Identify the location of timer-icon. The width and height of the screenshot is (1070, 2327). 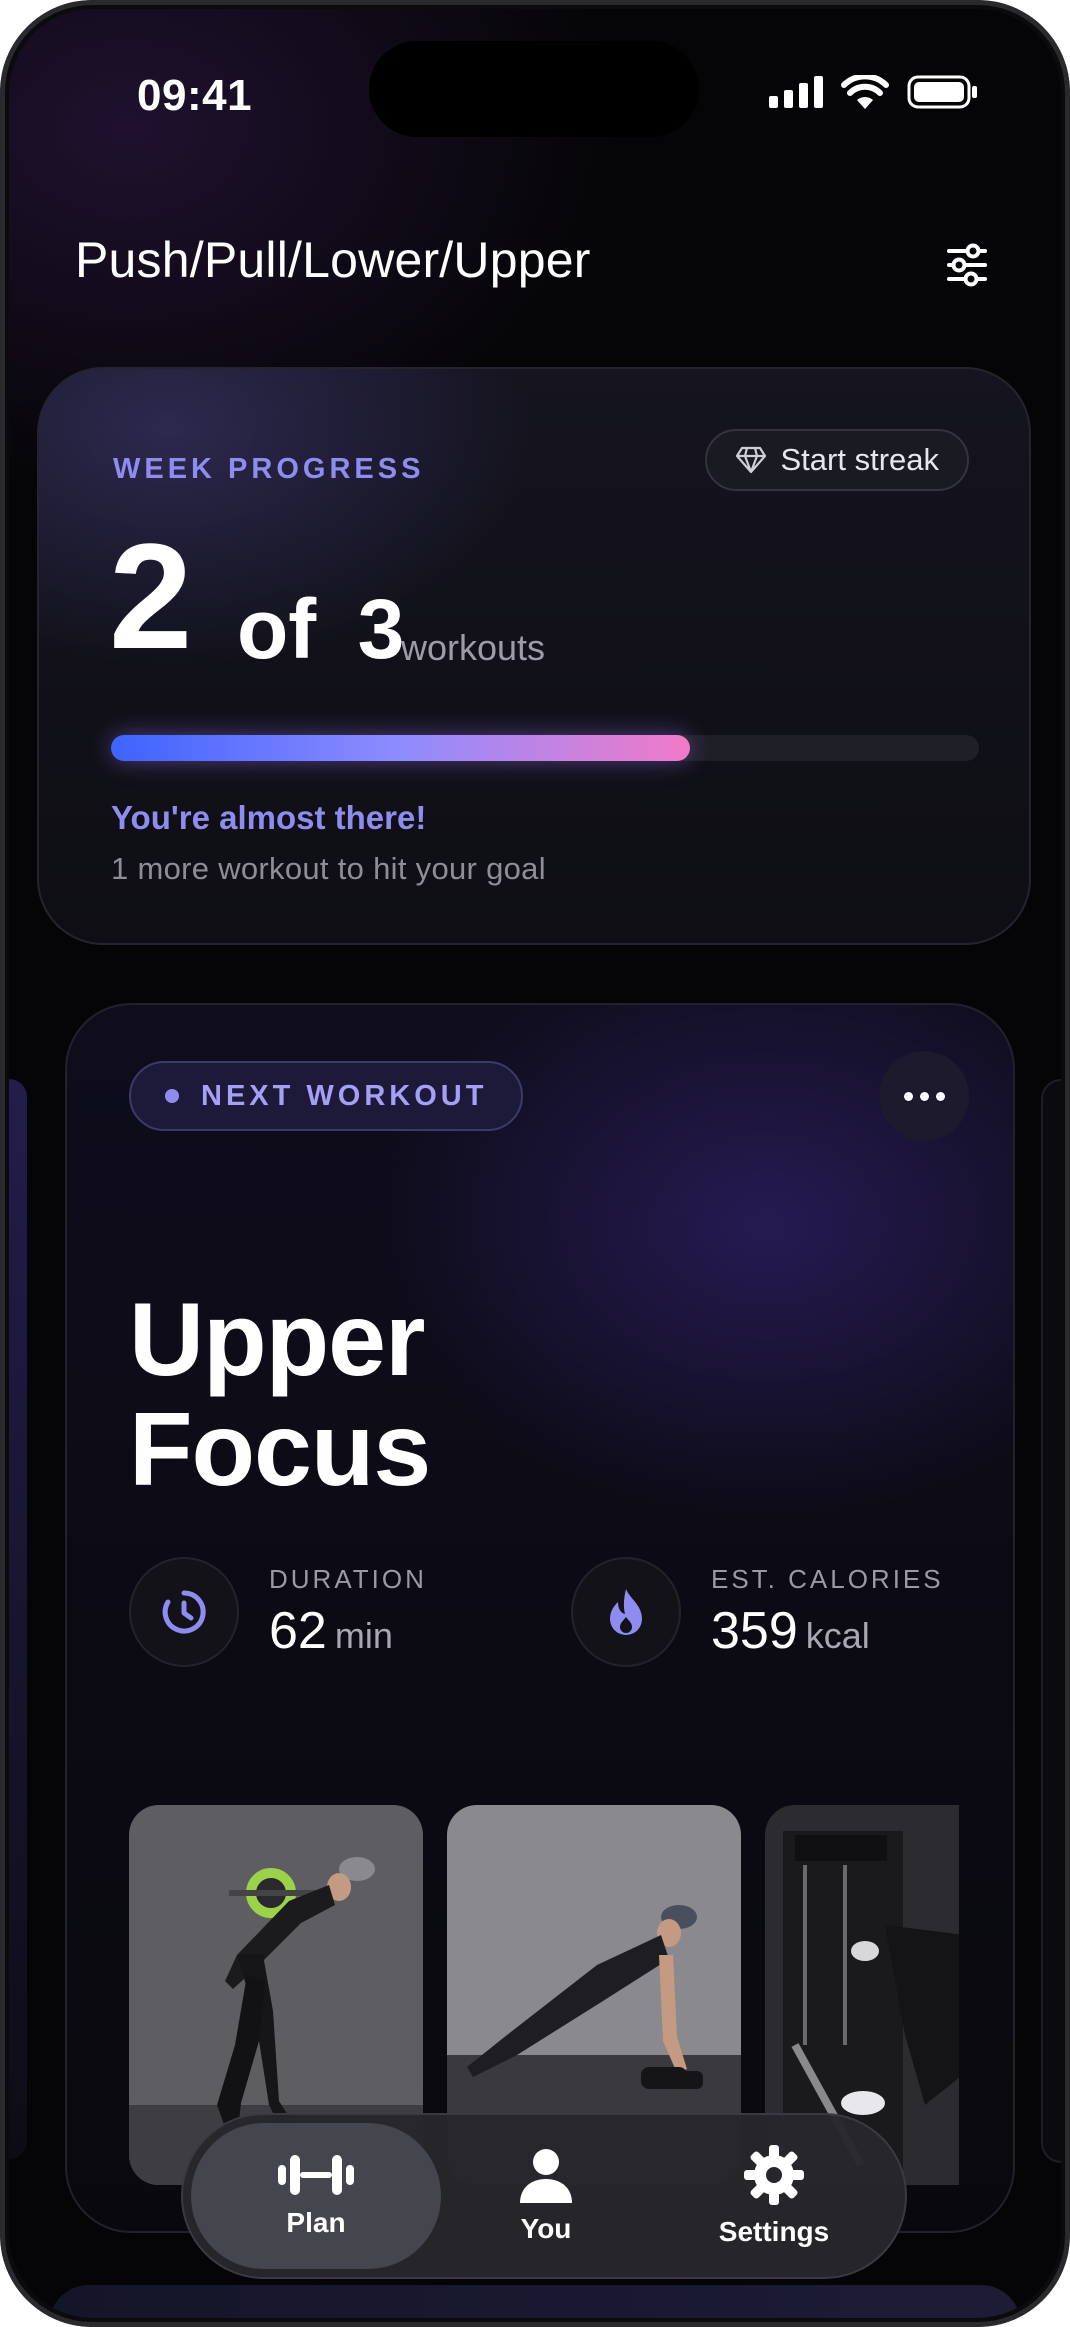
(184, 1612).